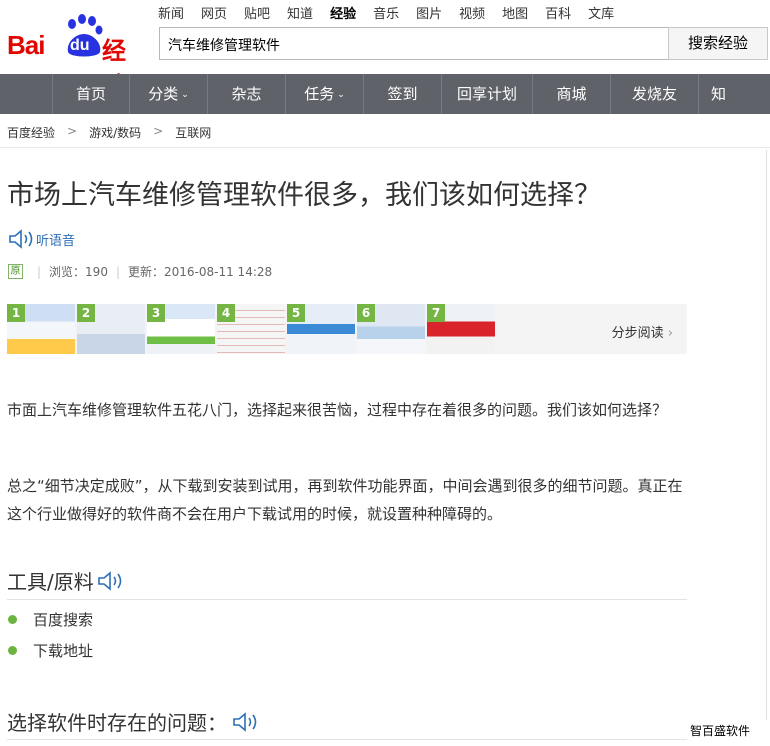 The height and width of the screenshot is (746, 770). I want to click on main-nav-bar: 首页 分类 ⌄ 杂志 任务 ⌄ 签到 回享计划 商城 发烧友 知, so click(385, 94).